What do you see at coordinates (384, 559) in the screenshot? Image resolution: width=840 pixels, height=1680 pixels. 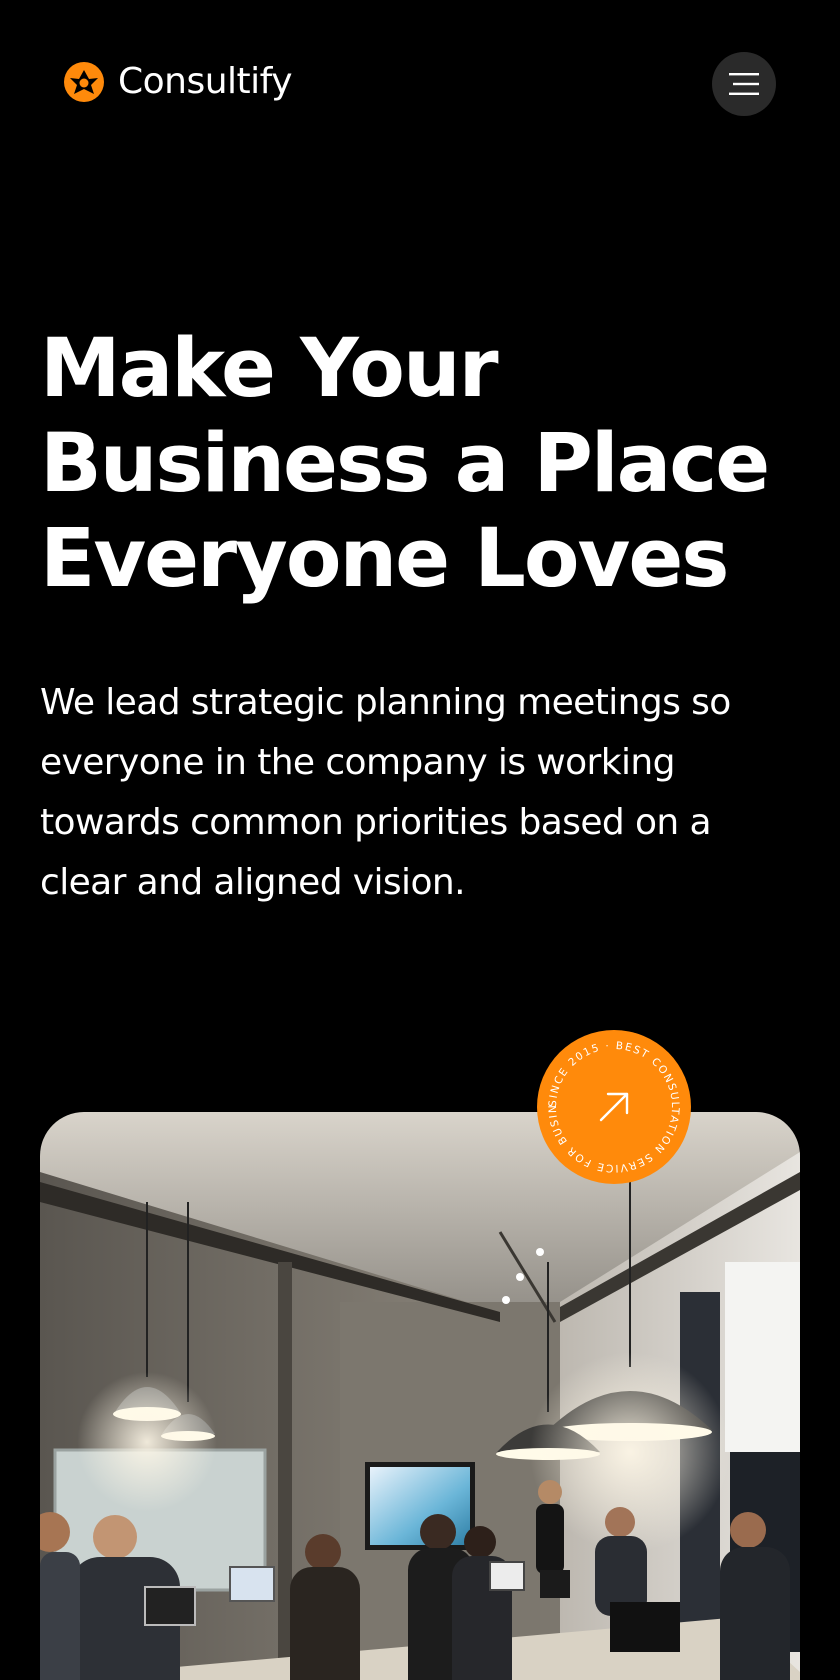 I see `hero-title-line: Everyone Loves` at bounding box center [384, 559].